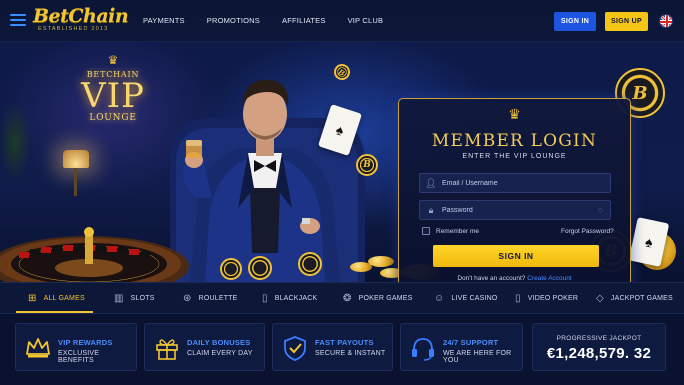  I want to click on active-category-indicator, so click(54, 312).